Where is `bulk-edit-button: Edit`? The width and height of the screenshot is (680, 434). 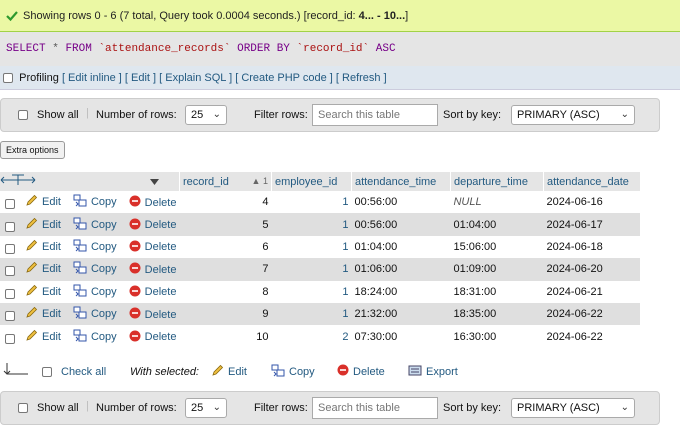 bulk-edit-button: Edit is located at coordinates (229, 372).